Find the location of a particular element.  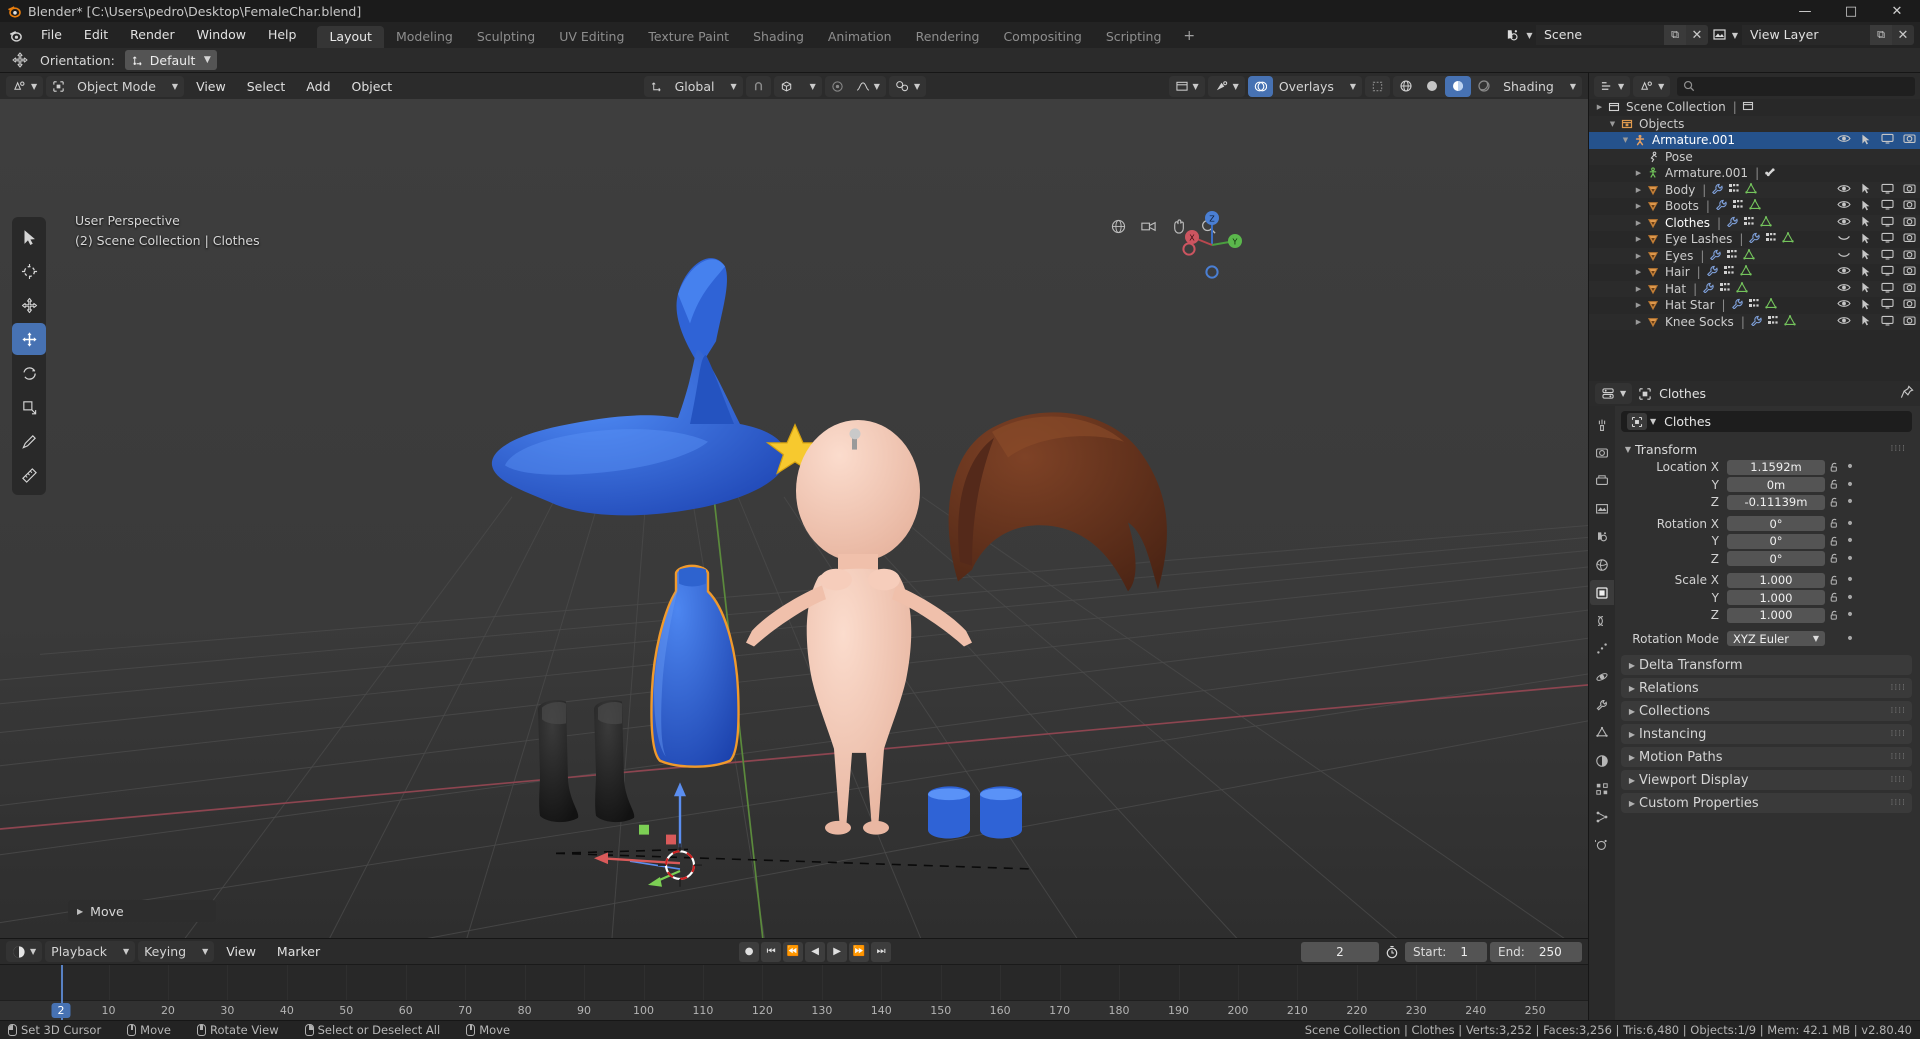

outliner-row-armature-001: ▶ Armature.001 | is located at coordinates (1754, 173).